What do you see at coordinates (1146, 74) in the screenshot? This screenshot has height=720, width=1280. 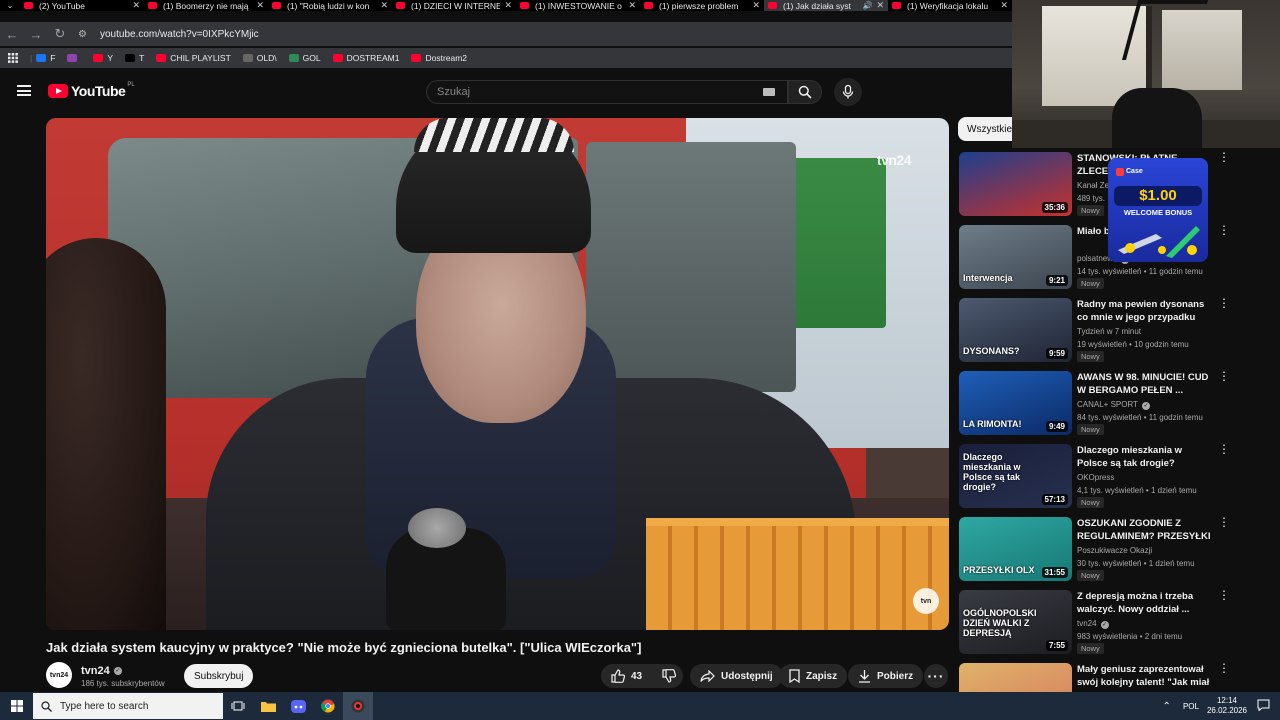 I see `webcam-overlay` at bounding box center [1146, 74].